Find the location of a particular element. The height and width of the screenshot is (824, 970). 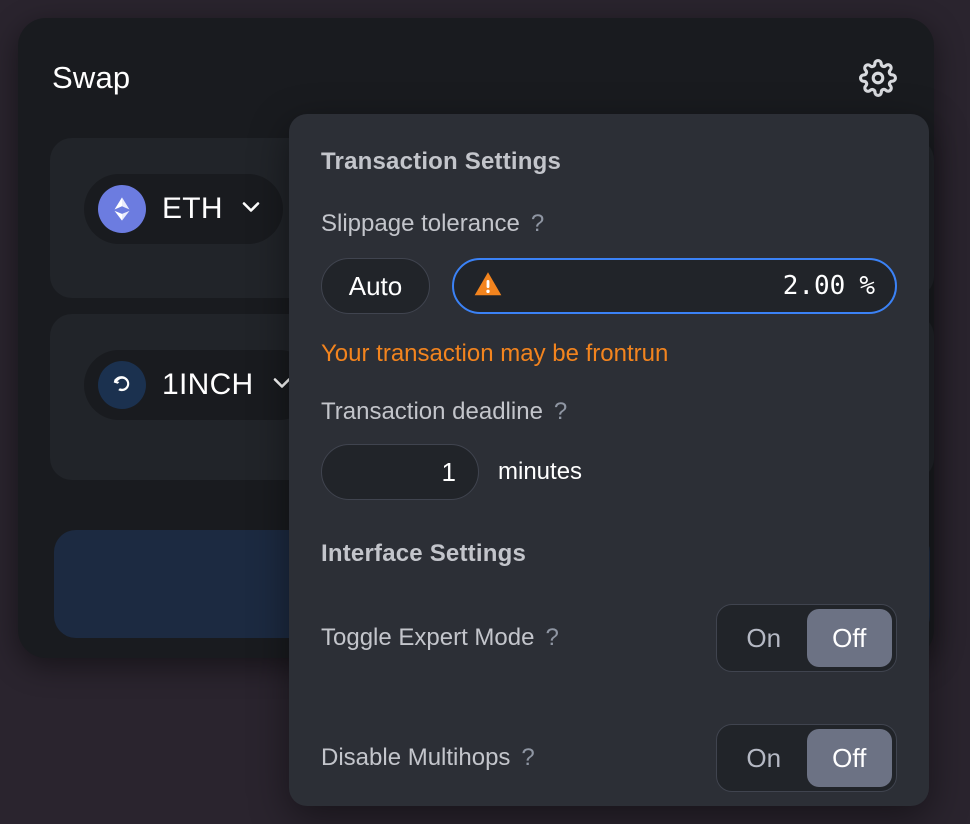

expert-mode-toggle: On Off is located at coordinates (806, 638).